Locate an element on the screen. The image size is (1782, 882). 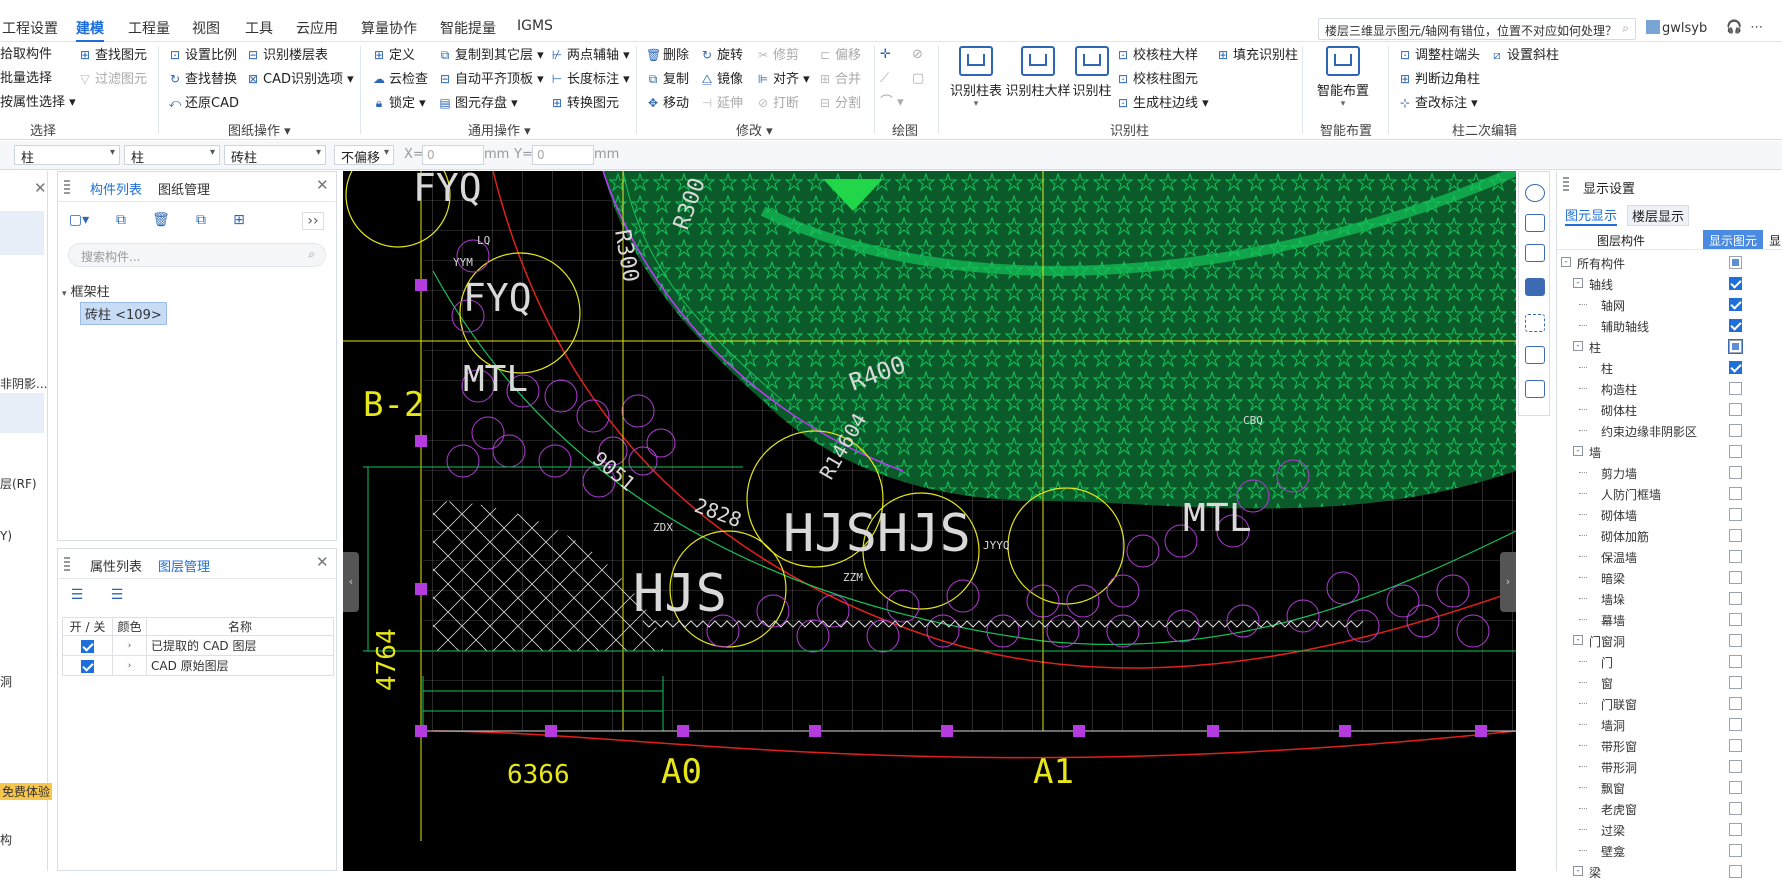
cad-options-button: ⊠ CAD识别选项 ▾ is located at coordinates (300, 79).